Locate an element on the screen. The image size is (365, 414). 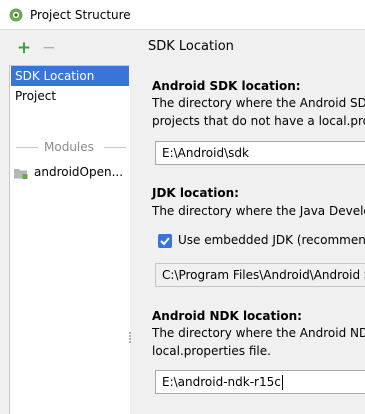
module-folder-icon is located at coordinates (21, 174).